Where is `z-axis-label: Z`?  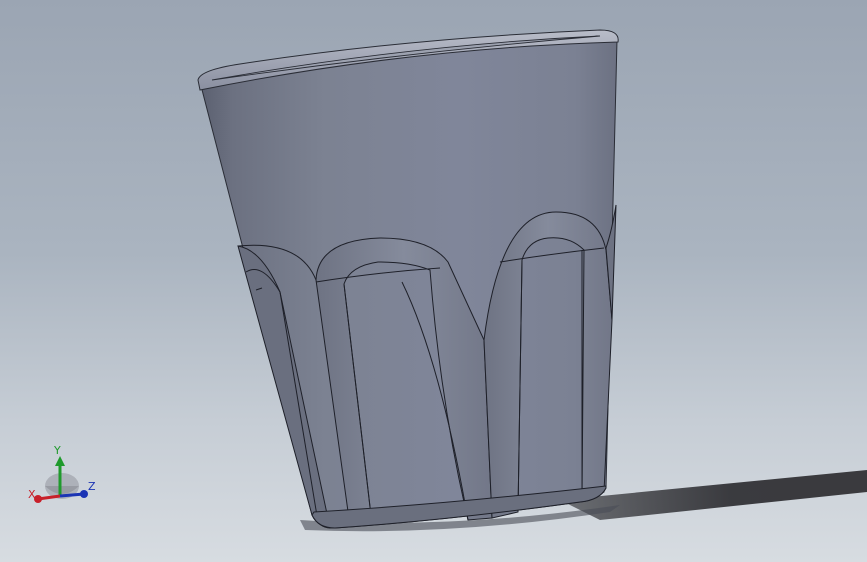 z-axis-label: Z is located at coordinates (92, 486).